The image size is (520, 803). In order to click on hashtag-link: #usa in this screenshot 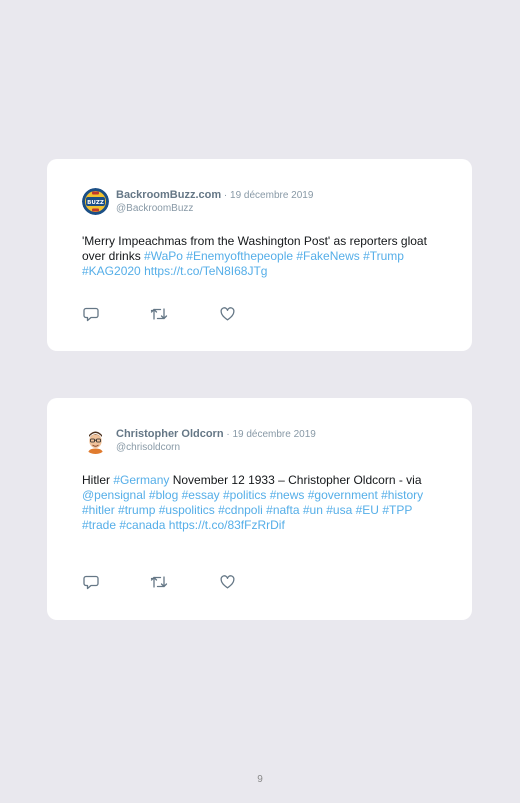, I will do `click(339, 510)`.